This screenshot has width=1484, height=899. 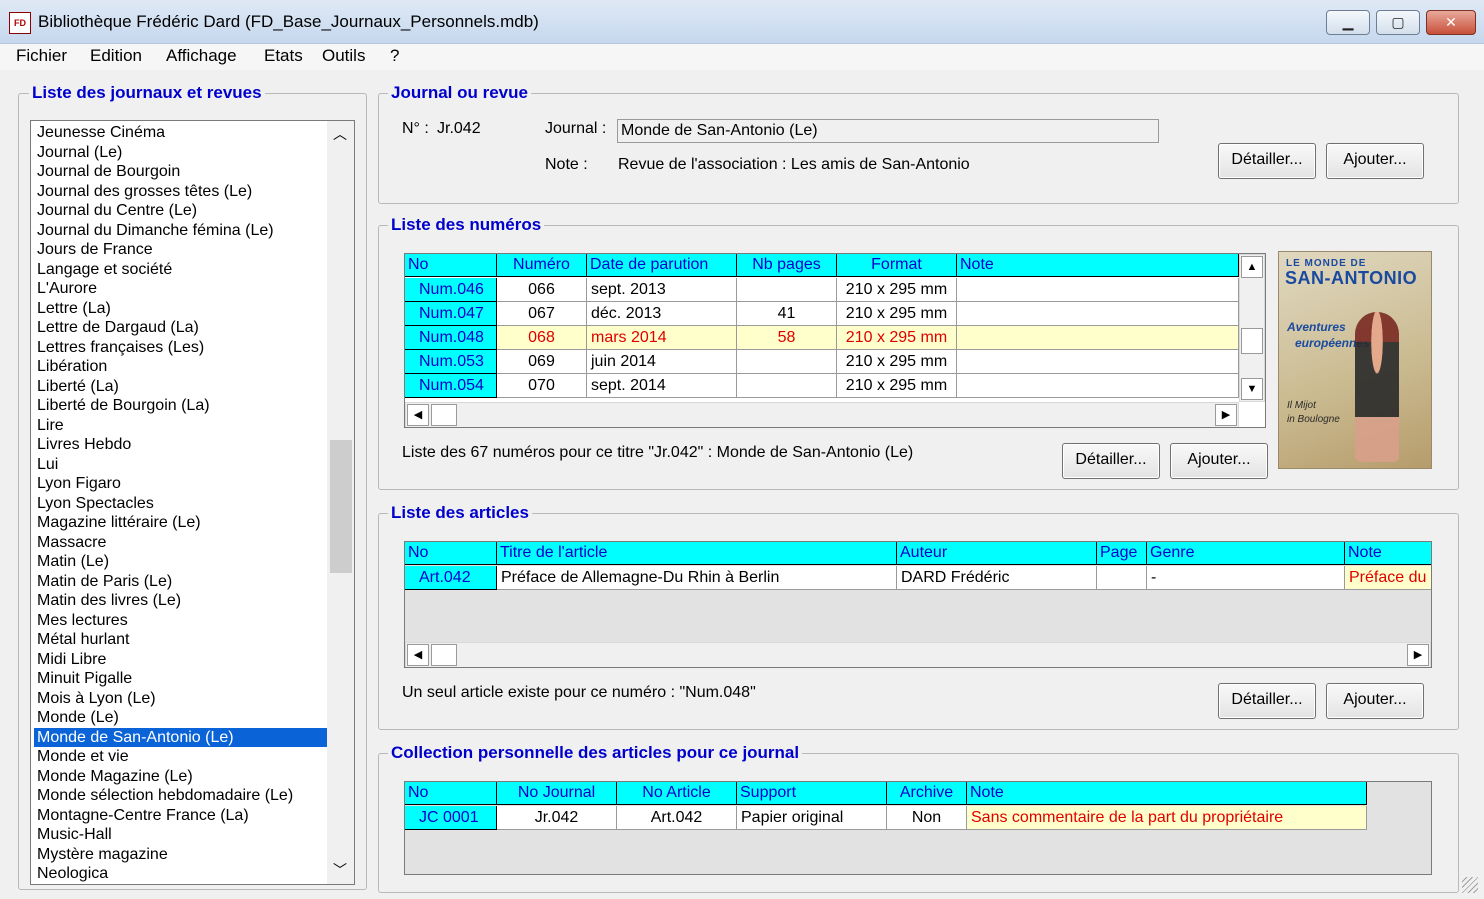 What do you see at coordinates (181, 796) in the screenshot?
I see `journal-list-item: Monde sélection hebdomadaire (Le)` at bounding box center [181, 796].